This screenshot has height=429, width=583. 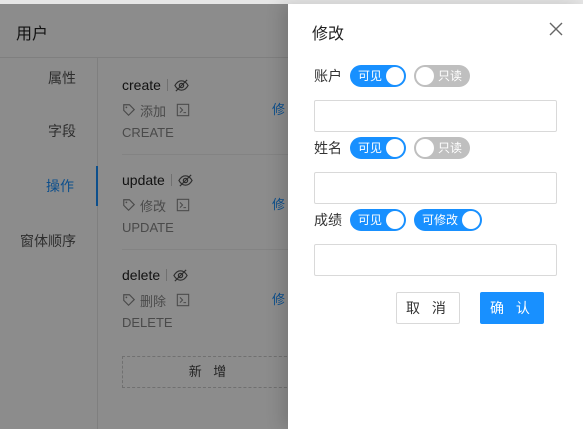 What do you see at coordinates (328, 148) in the screenshot?
I see `field-label-name: 姓名` at bounding box center [328, 148].